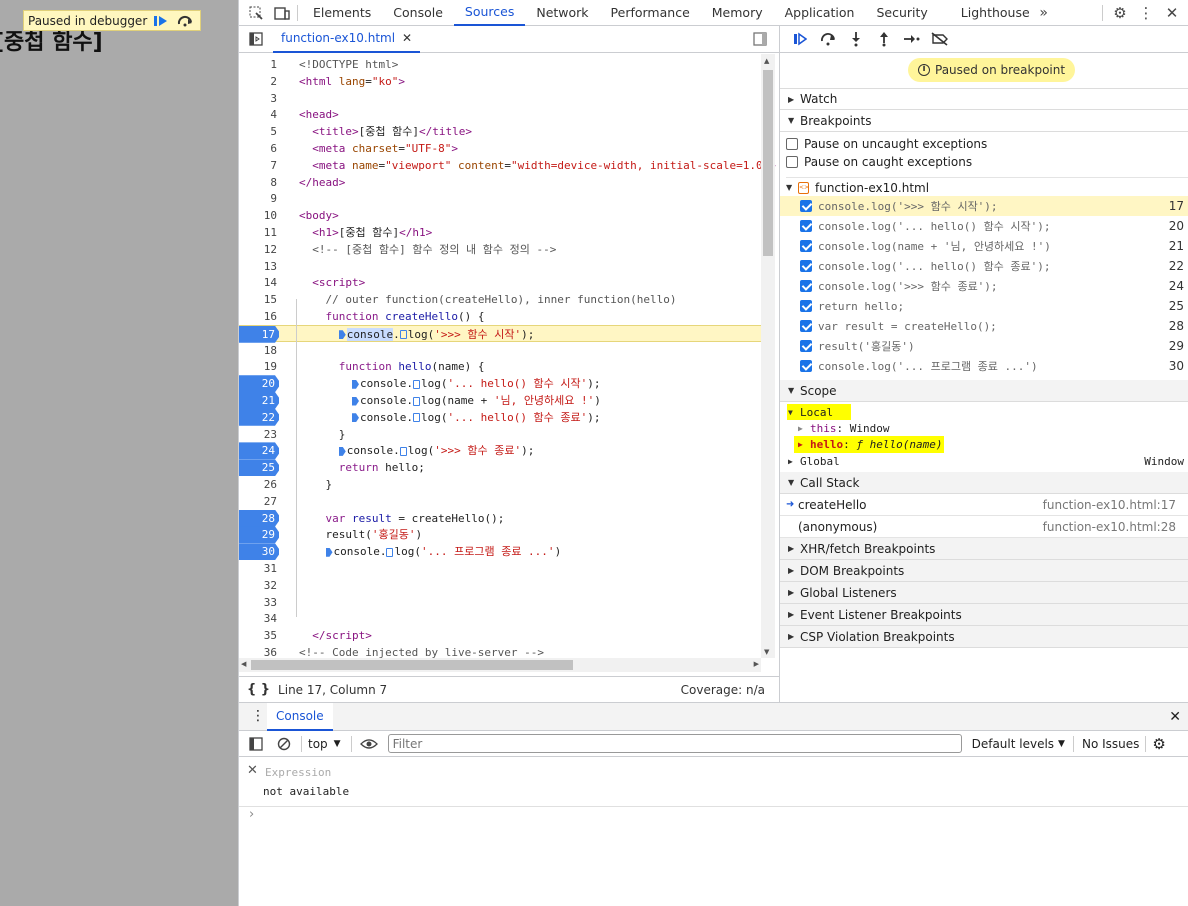  I want to click on code-line: 26 }, so click(501, 484).